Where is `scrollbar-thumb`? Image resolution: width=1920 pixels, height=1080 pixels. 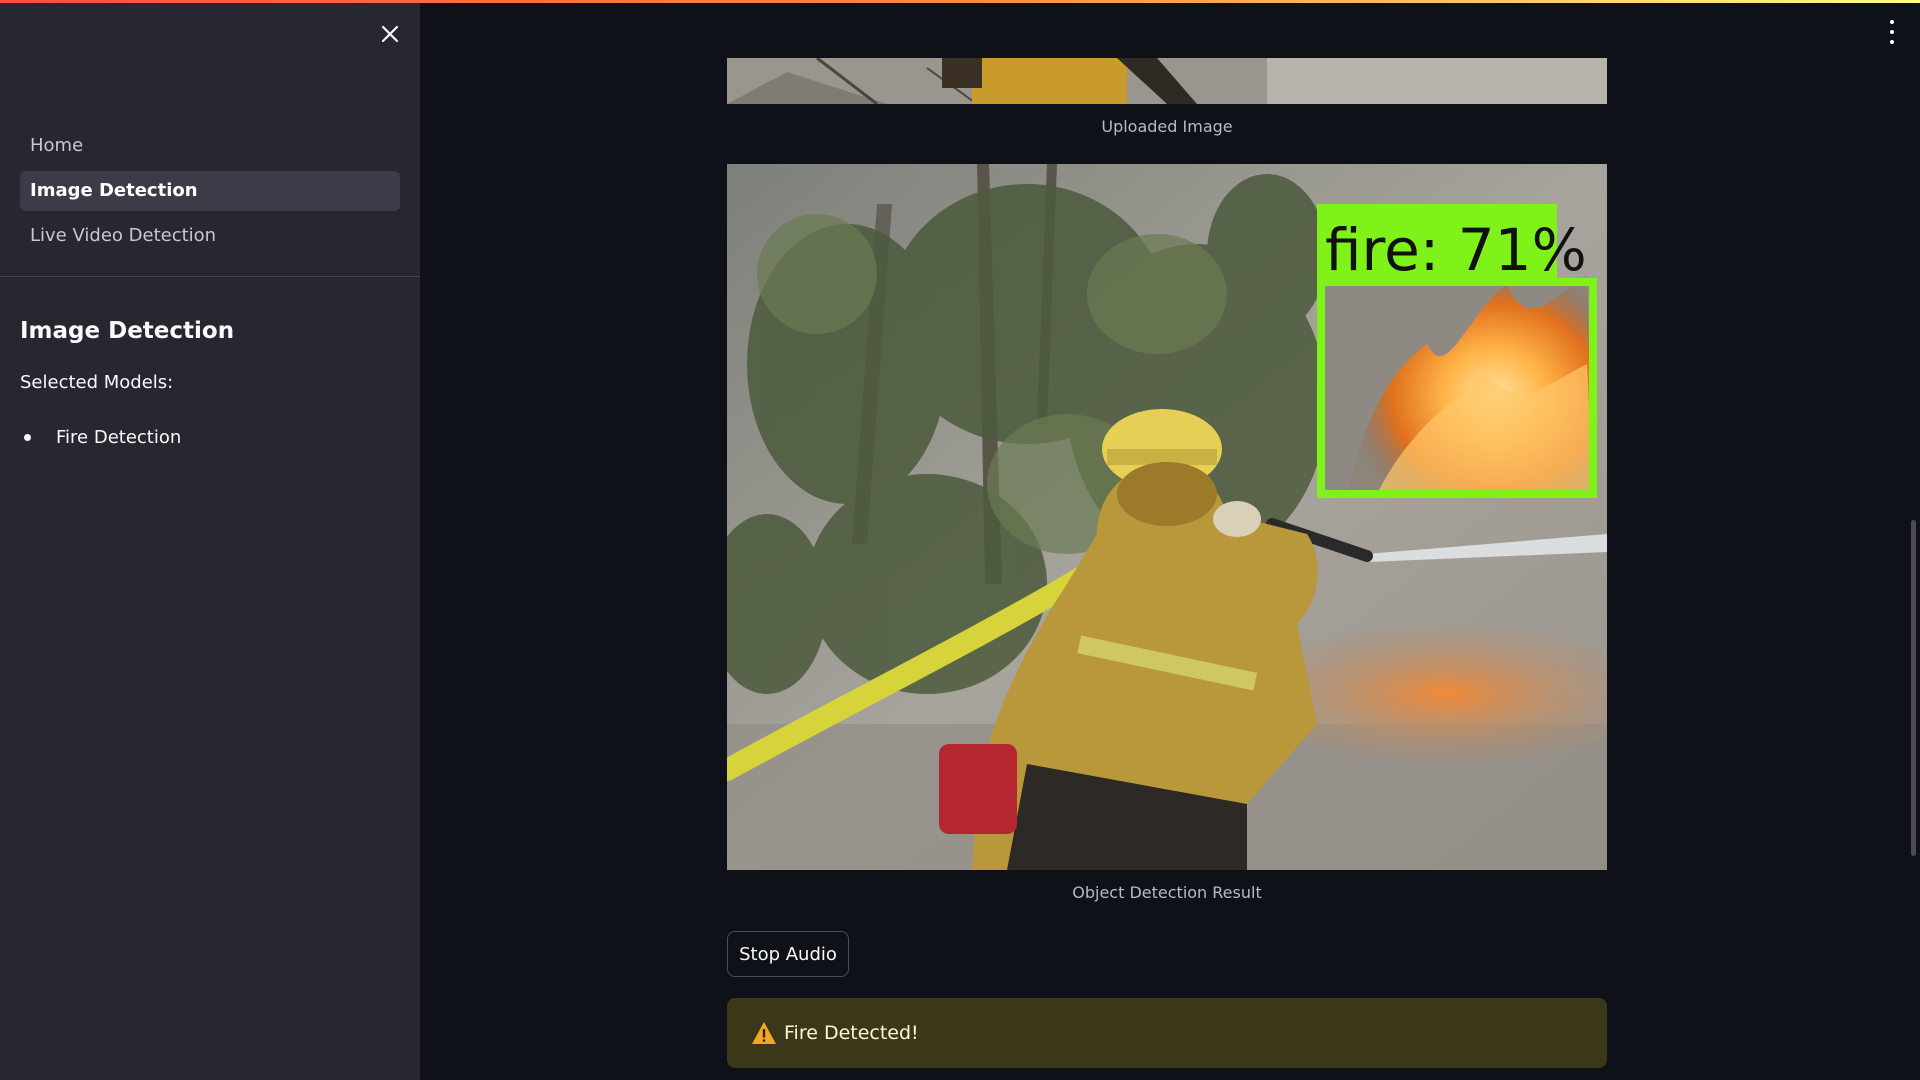 scrollbar-thumb is located at coordinates (1913, 688).